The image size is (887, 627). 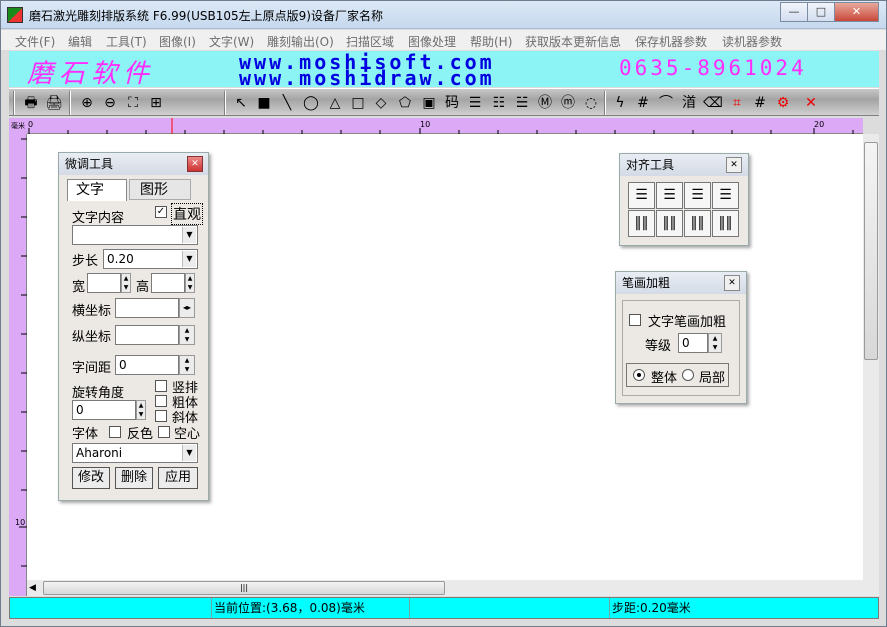 What do you see at coordinates (643, 103) in the screenshot?
I see `hash-icon: #` at bounding box center [643, 103].